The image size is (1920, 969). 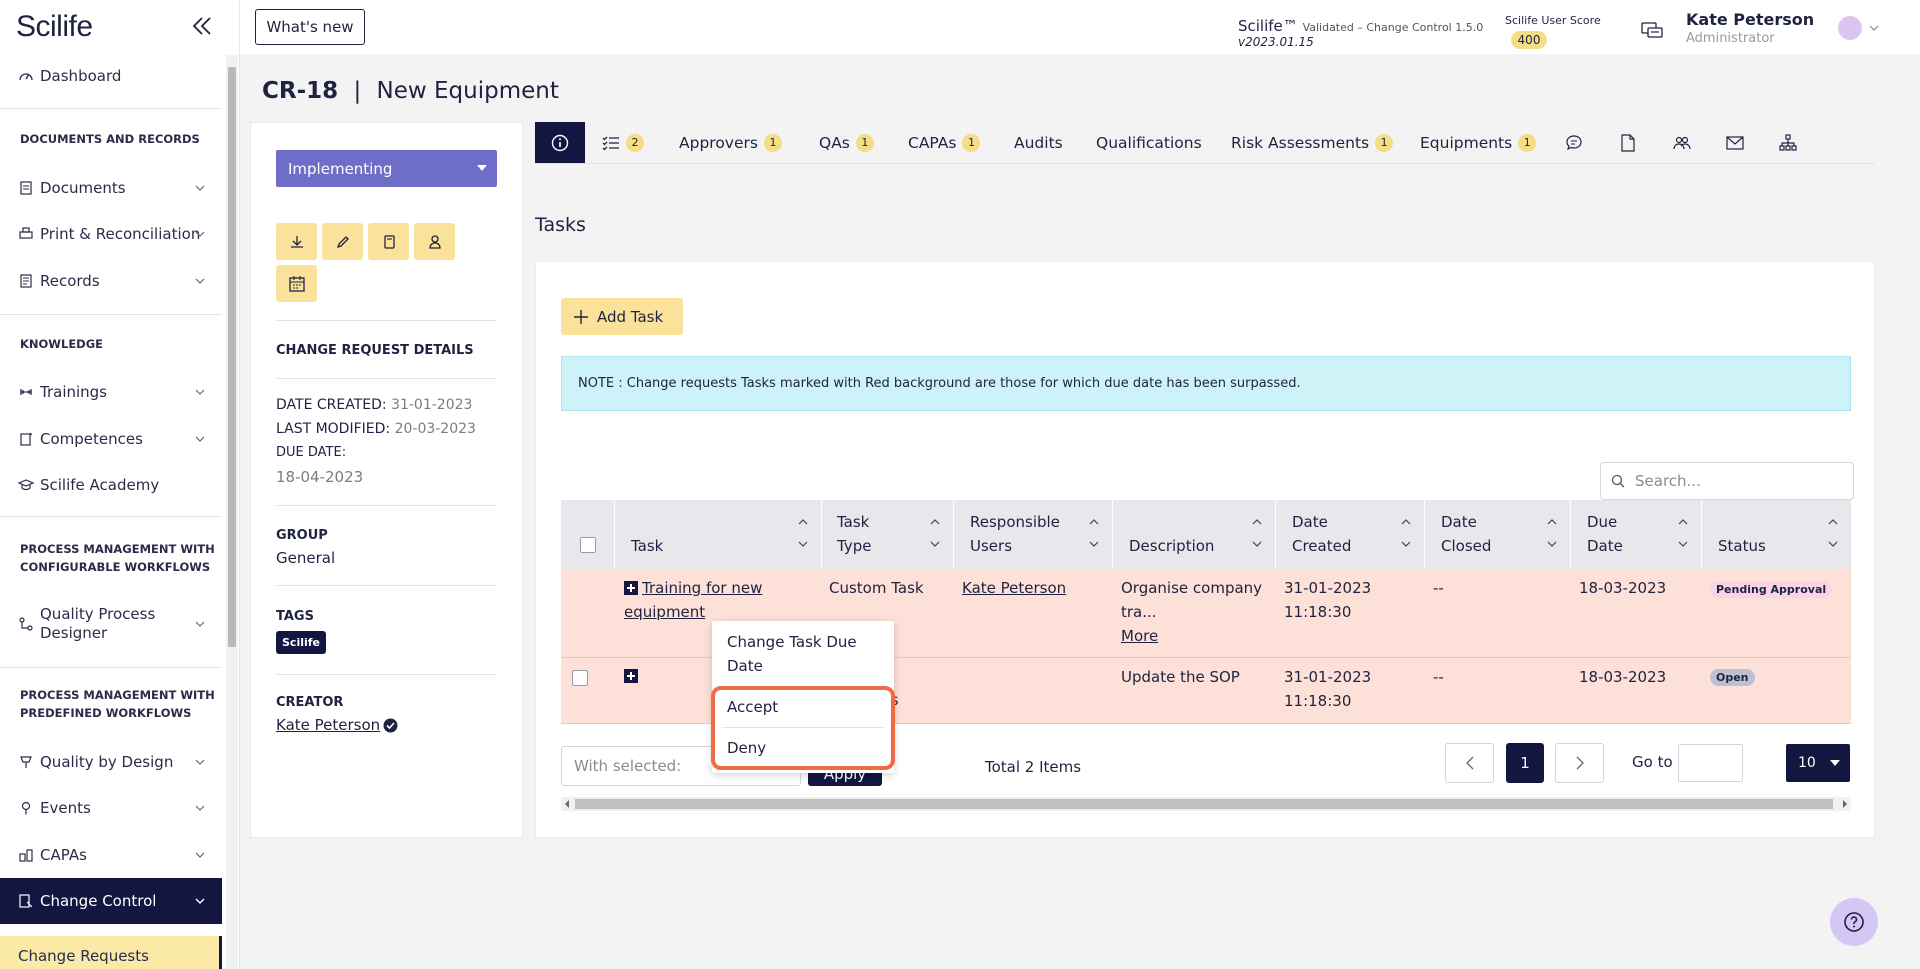 What do you see at coordinates (1038, 142) in the screenshot?
I see `tab-audits: Audits` at bounding box center [1038, 142].